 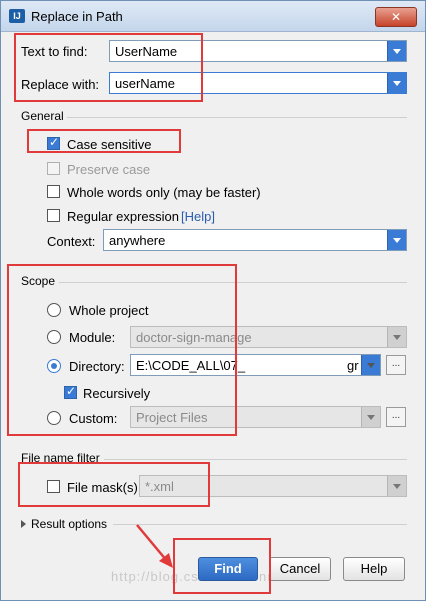 I want to click on cancel-button: Cancel, so click(x=300, y=569).